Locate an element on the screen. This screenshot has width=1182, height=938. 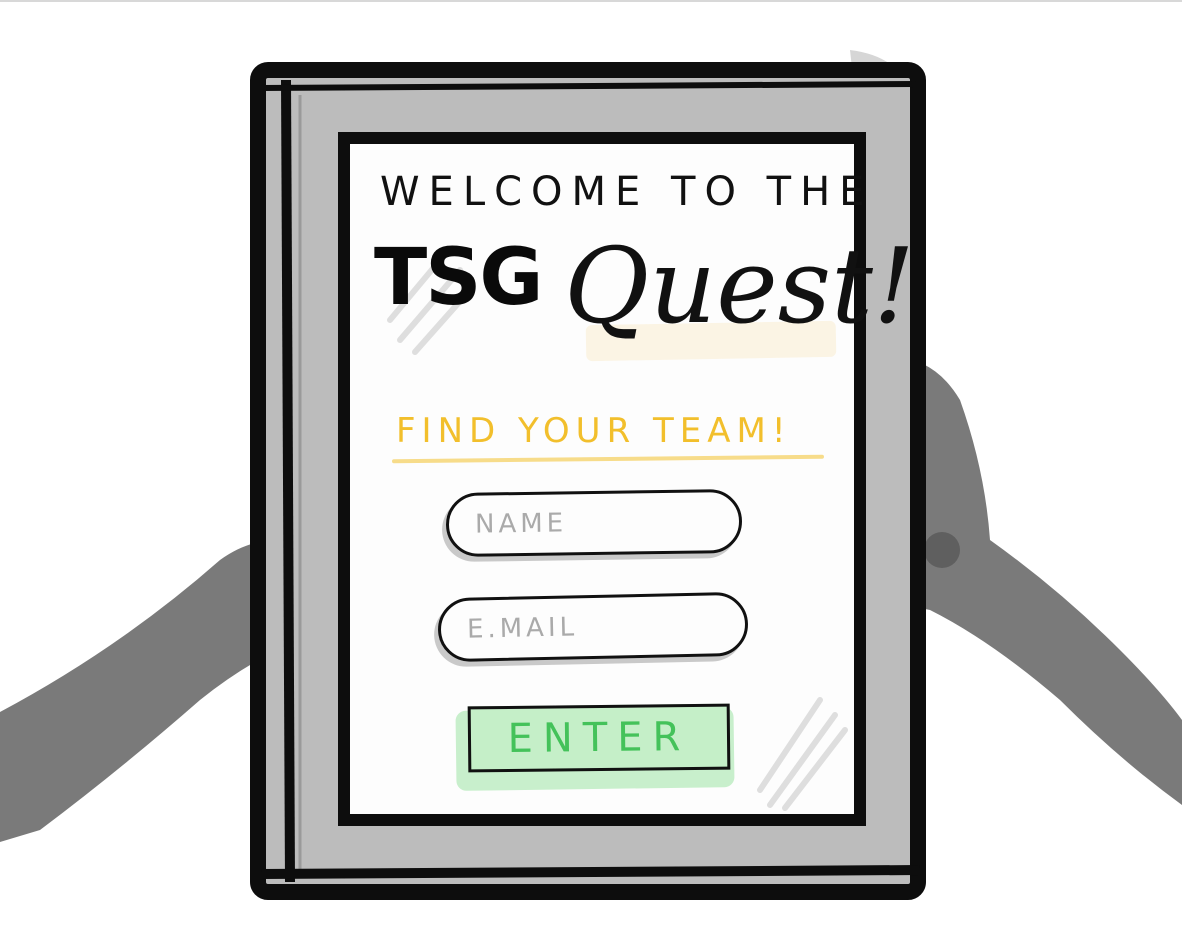
tagline: FIND YOUR TEAM! is located at coordinates (594, 431).